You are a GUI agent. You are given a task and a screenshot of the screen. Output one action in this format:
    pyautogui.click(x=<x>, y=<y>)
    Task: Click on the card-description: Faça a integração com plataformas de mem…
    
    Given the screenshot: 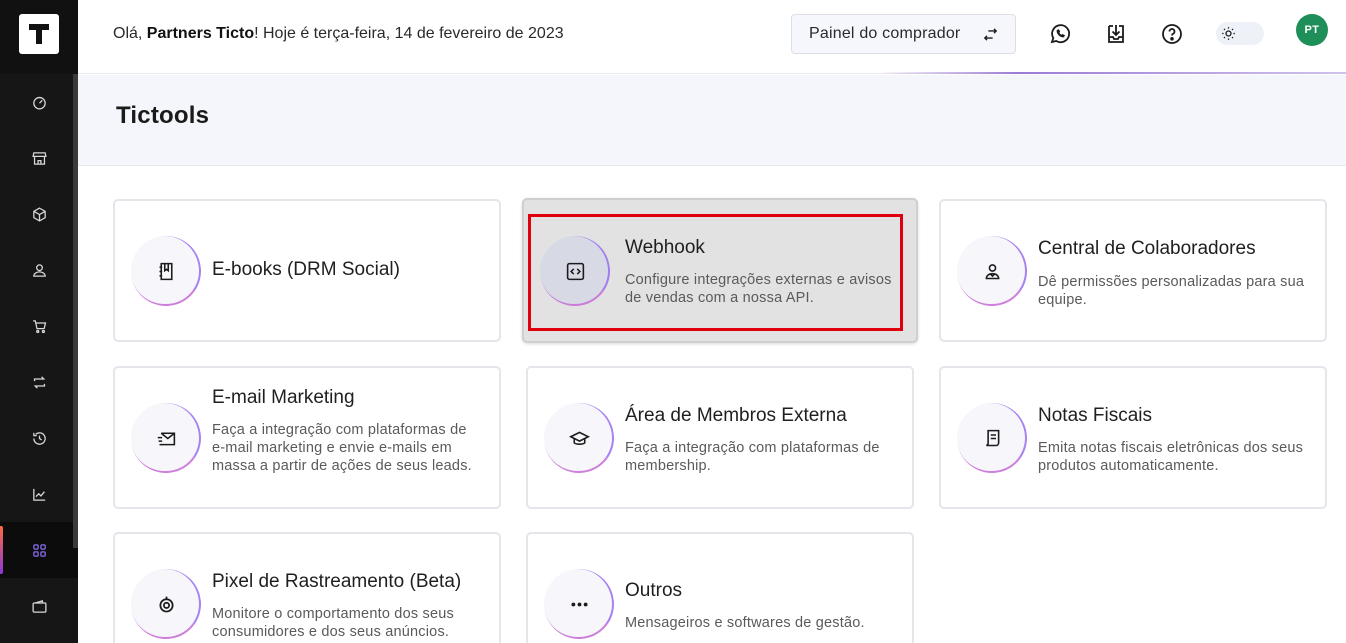 What is the action you would take?
    pyautogui.click(x=752, y=457)
    